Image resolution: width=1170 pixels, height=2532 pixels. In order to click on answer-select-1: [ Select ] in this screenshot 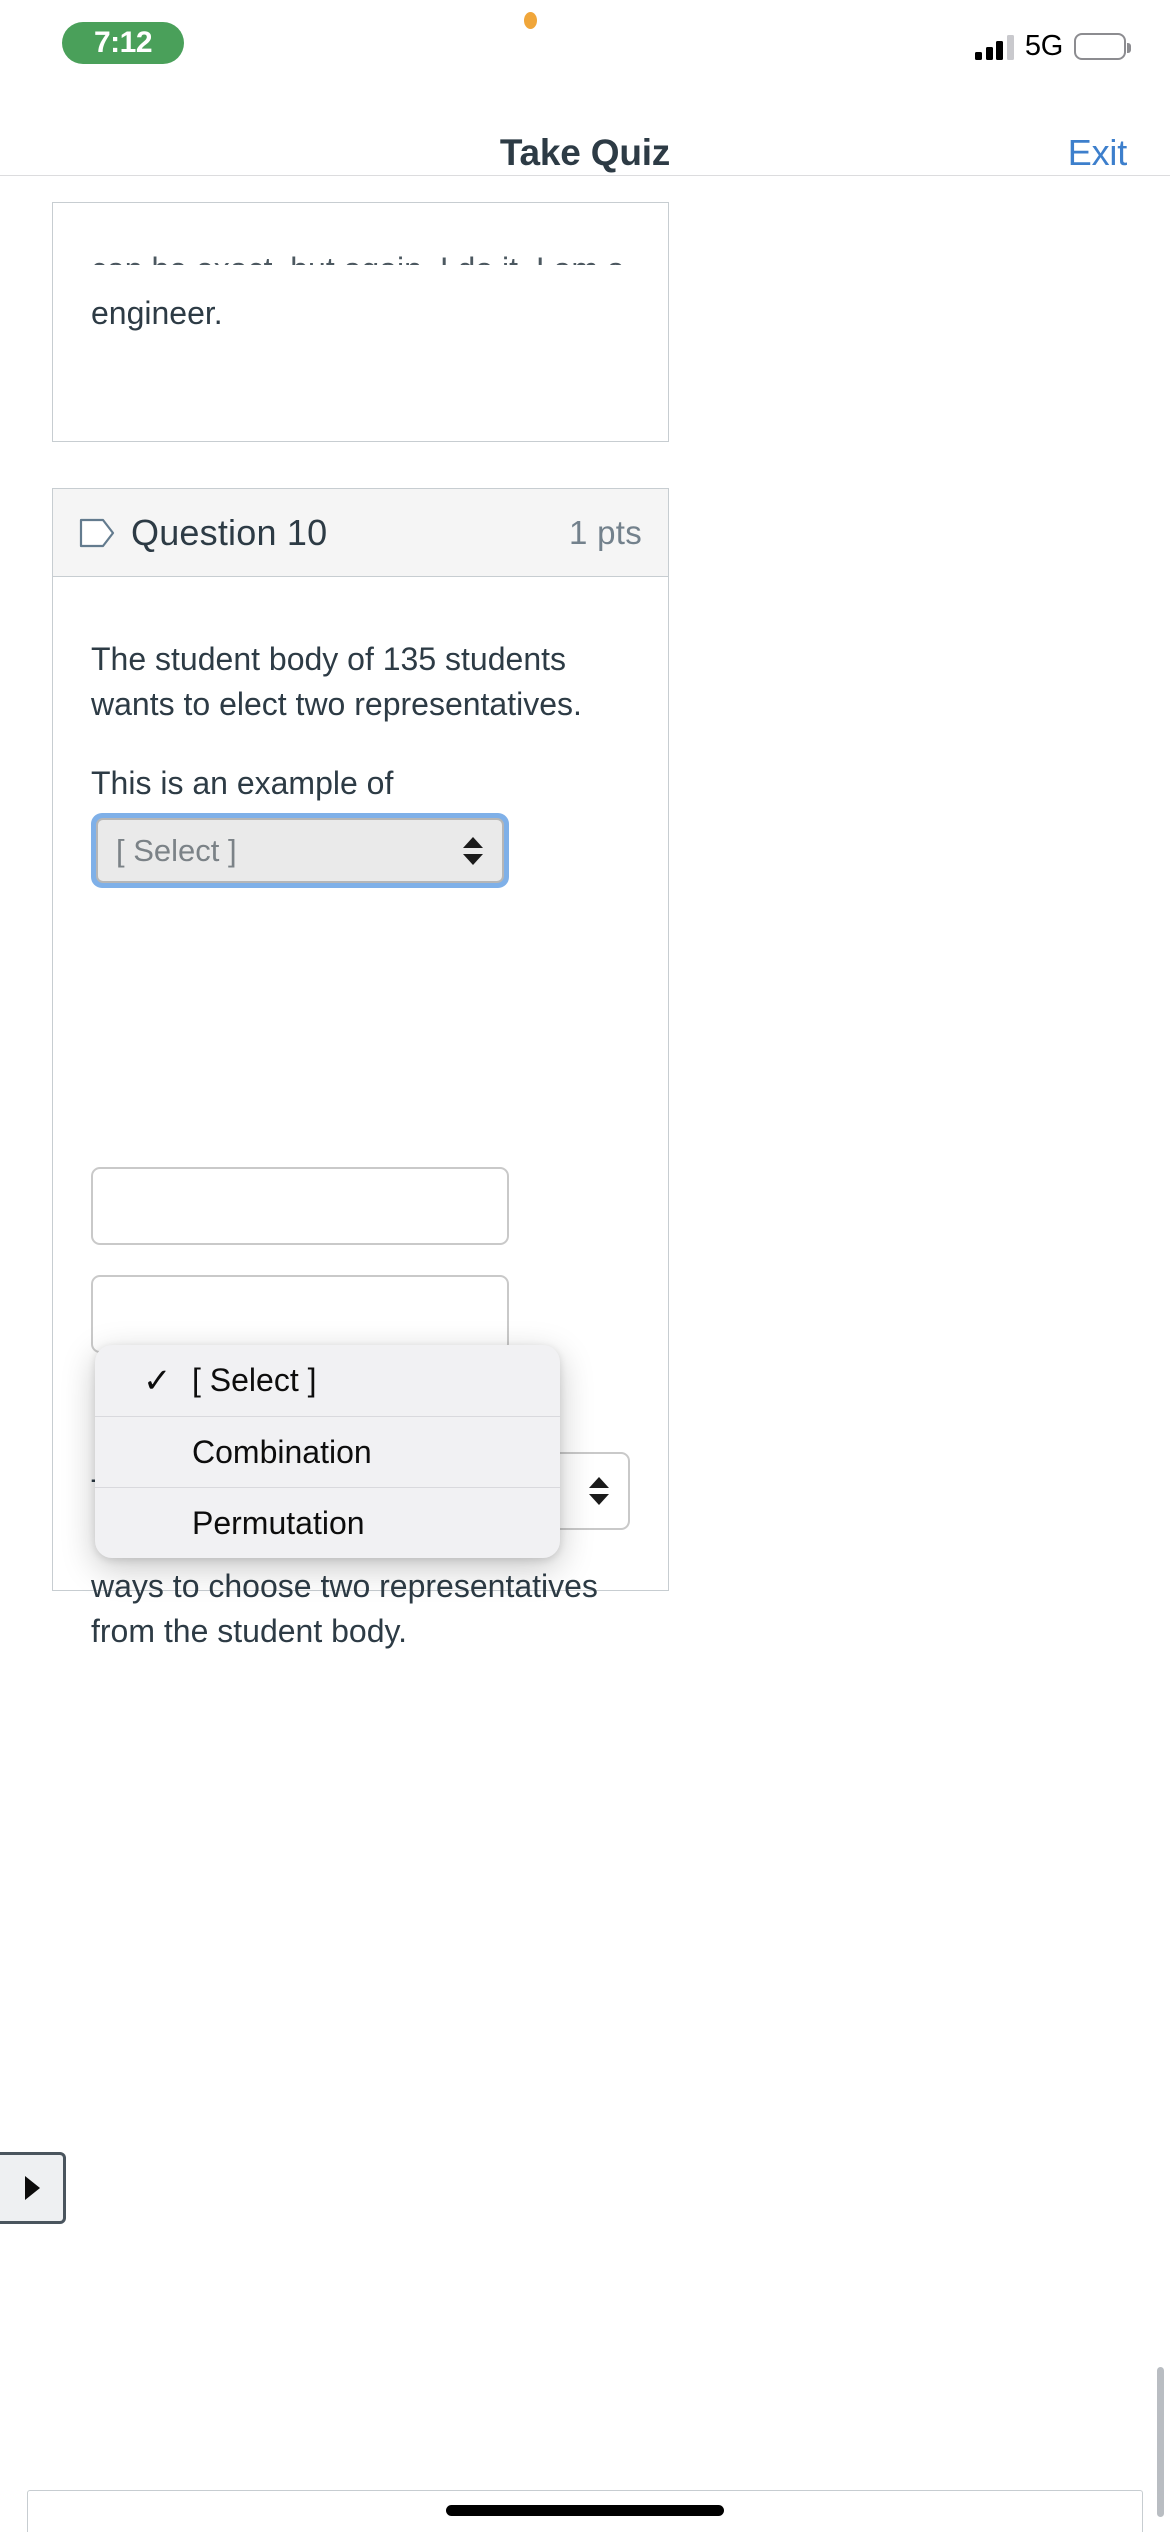, I will do `click(300, 851)`.